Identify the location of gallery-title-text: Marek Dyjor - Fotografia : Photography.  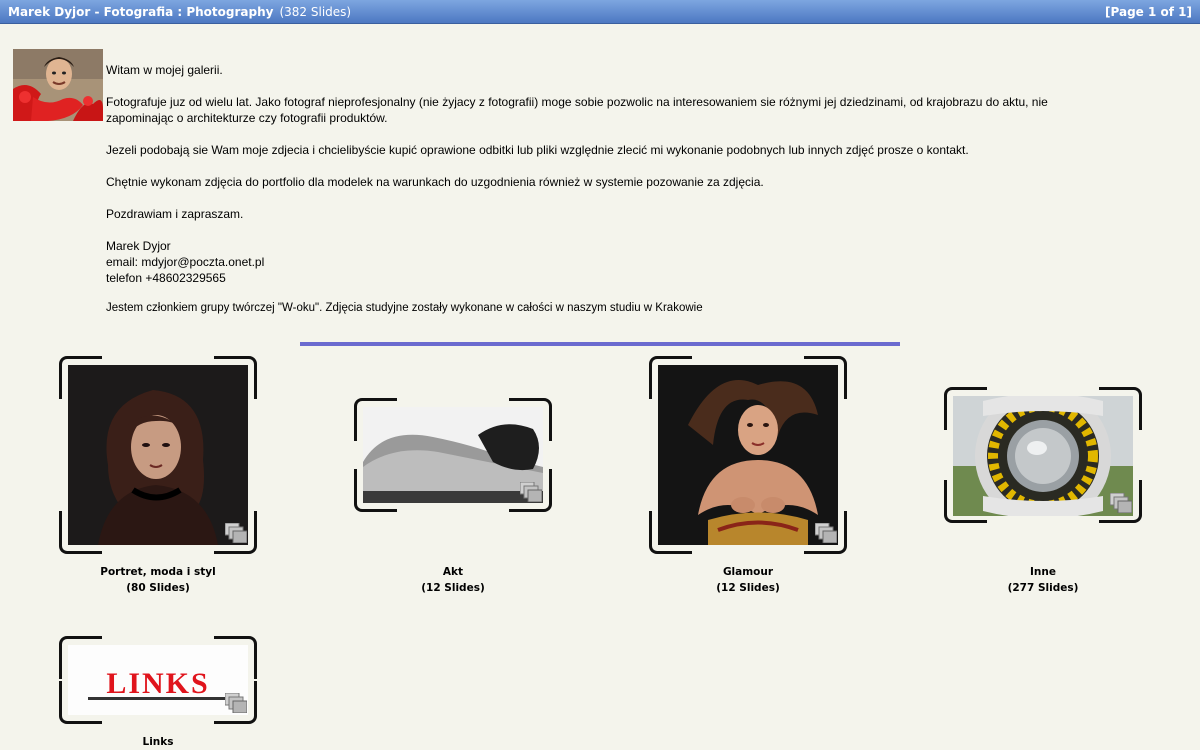
(141, 12).